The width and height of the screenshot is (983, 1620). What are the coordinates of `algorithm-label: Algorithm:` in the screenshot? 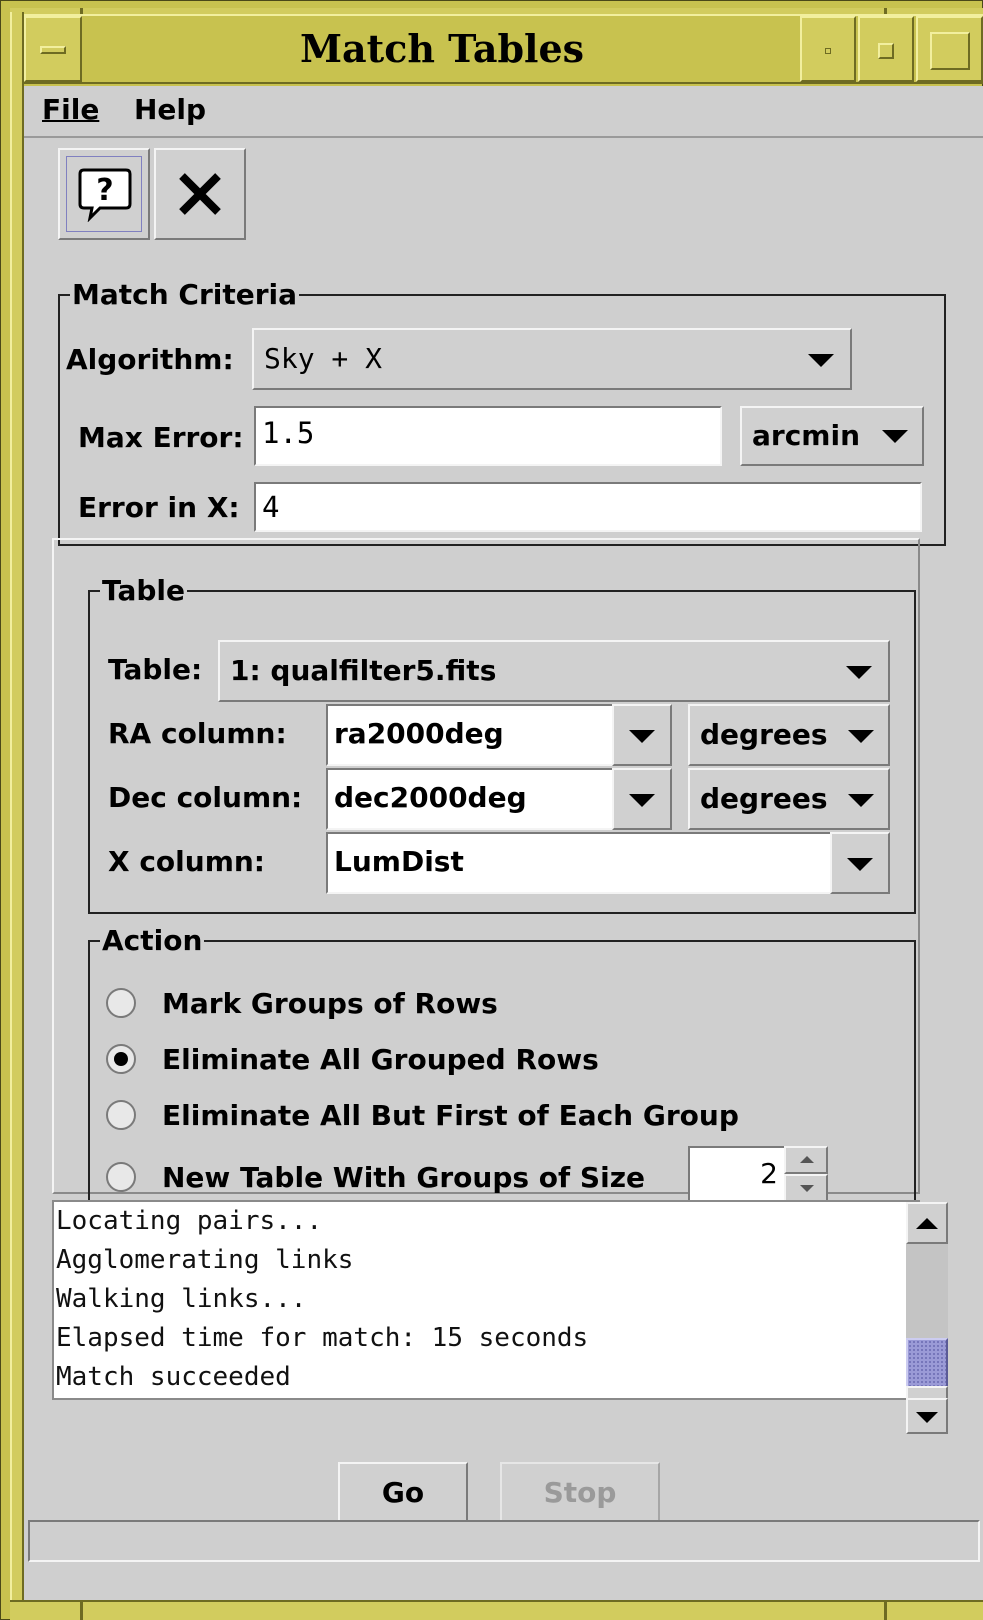 It's located at (150, 359).